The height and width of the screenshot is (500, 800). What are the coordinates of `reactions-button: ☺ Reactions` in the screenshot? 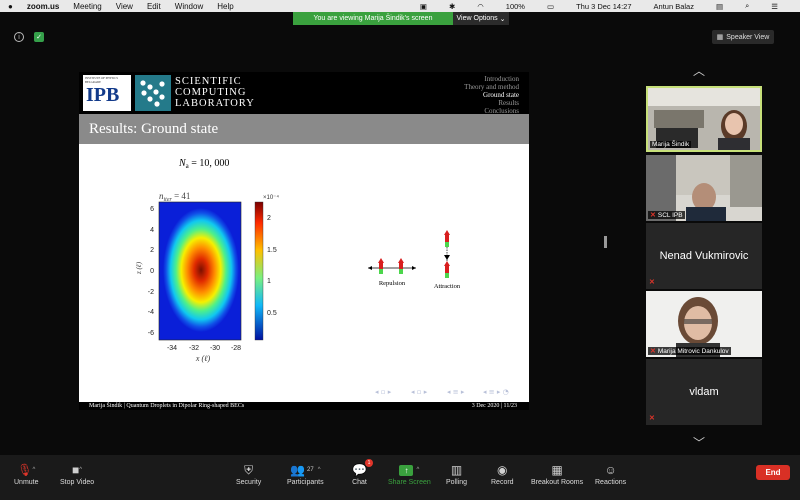 It's located at (610, 473).